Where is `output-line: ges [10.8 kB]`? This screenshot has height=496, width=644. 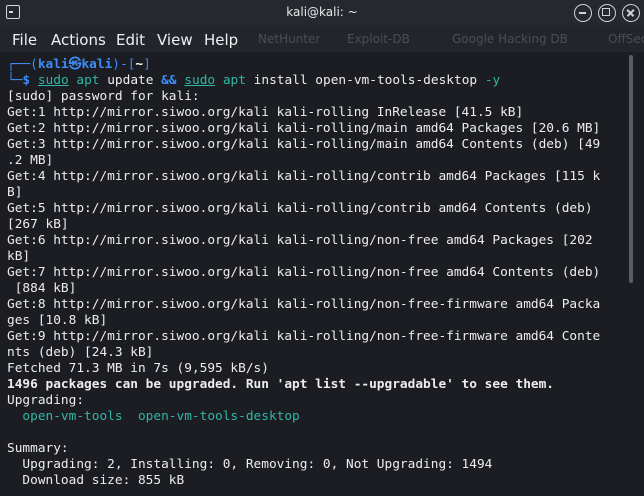
output-line: ges [10.8 kB] is located at coordinates (57, 320).